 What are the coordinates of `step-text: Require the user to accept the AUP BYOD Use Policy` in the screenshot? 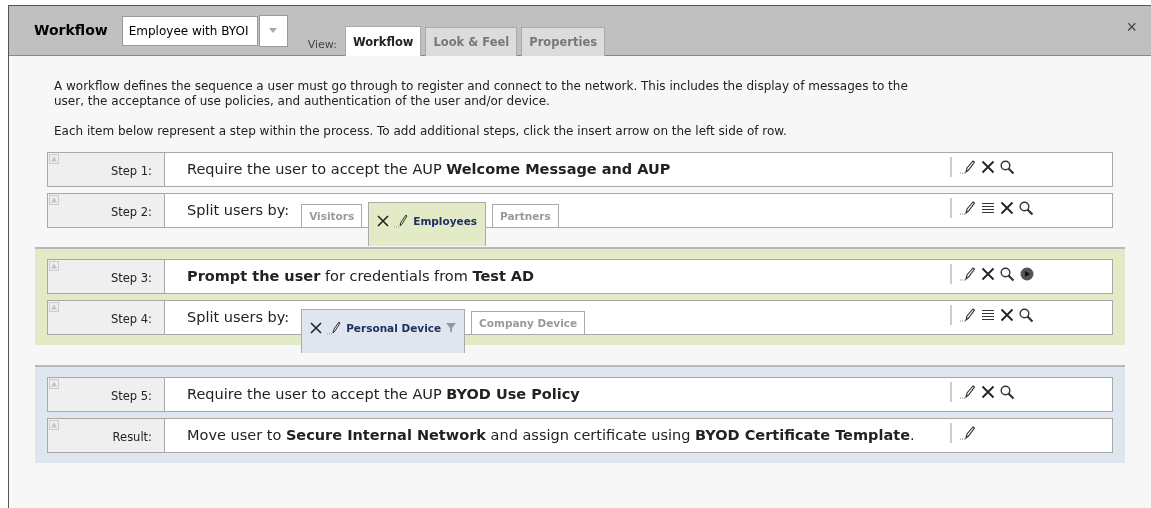 It's located at (383, 394).